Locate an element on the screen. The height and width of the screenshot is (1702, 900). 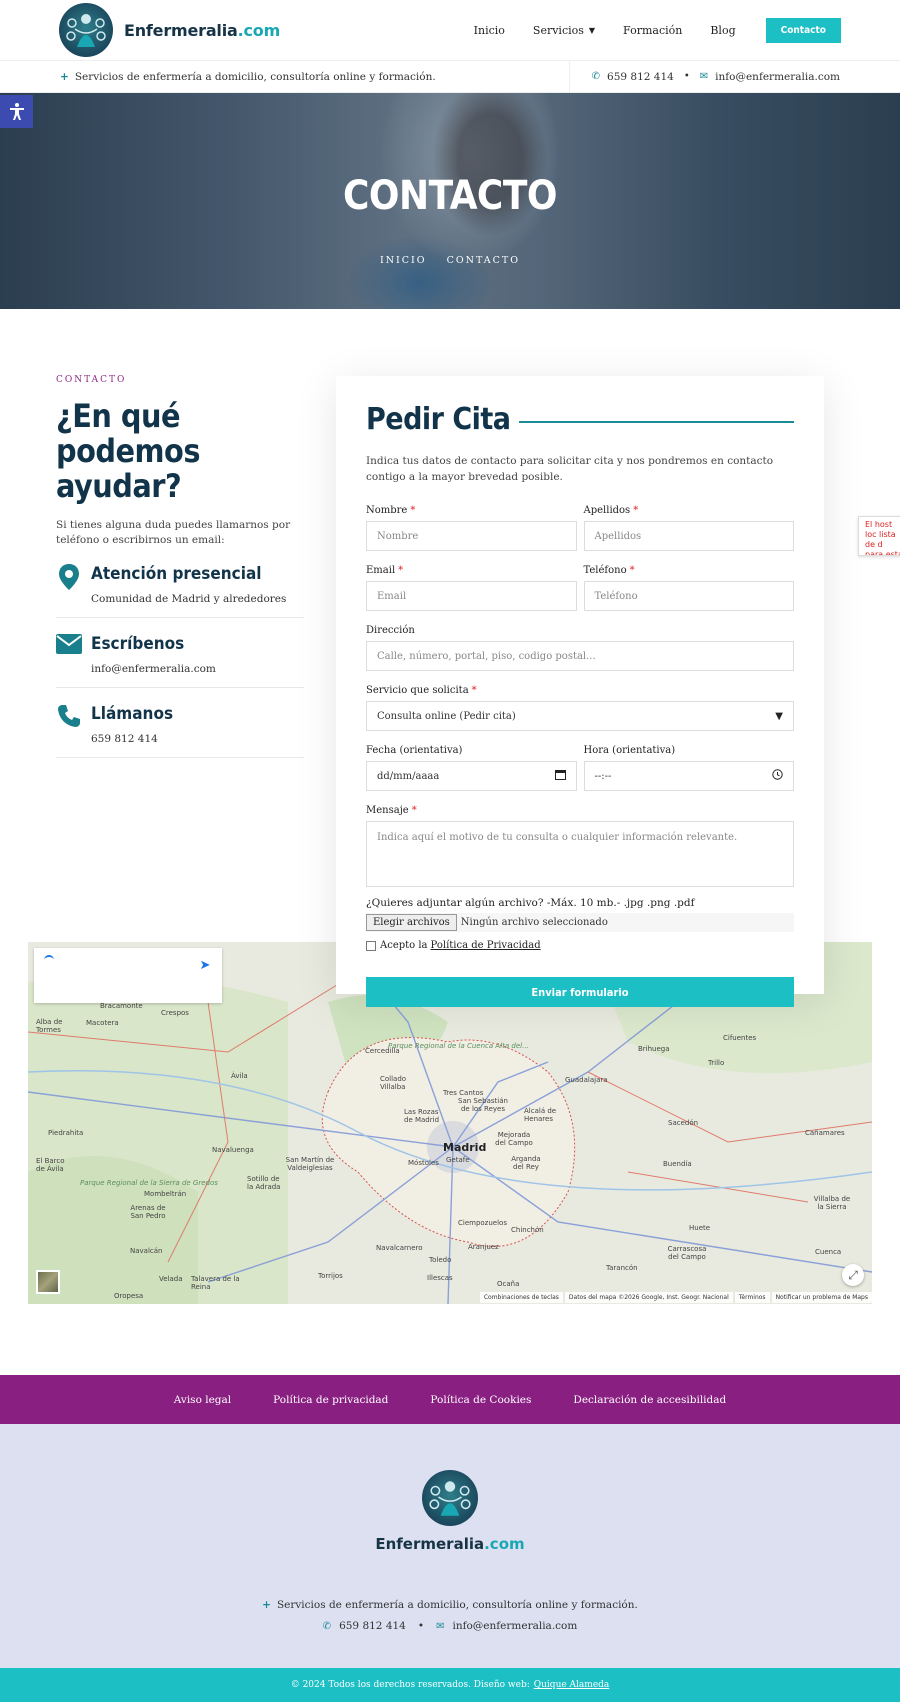
choose-files-button: Elegir archivos is located at coordinates (411, 922).